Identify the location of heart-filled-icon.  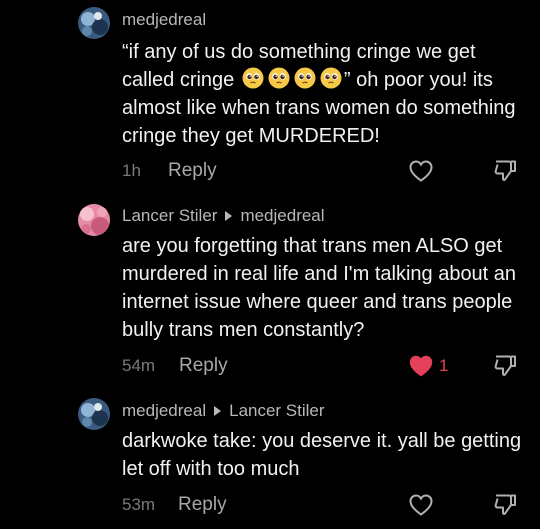
(421, 366).